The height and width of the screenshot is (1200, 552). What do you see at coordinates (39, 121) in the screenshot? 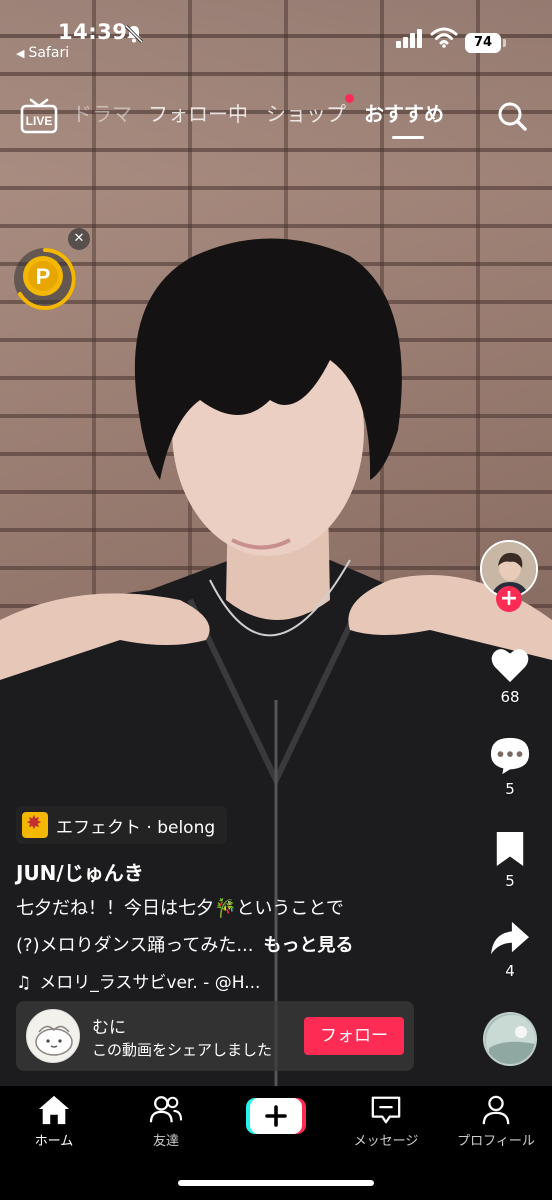
I see `live-icon-label: LIVE` at bounding box center [39, 121].